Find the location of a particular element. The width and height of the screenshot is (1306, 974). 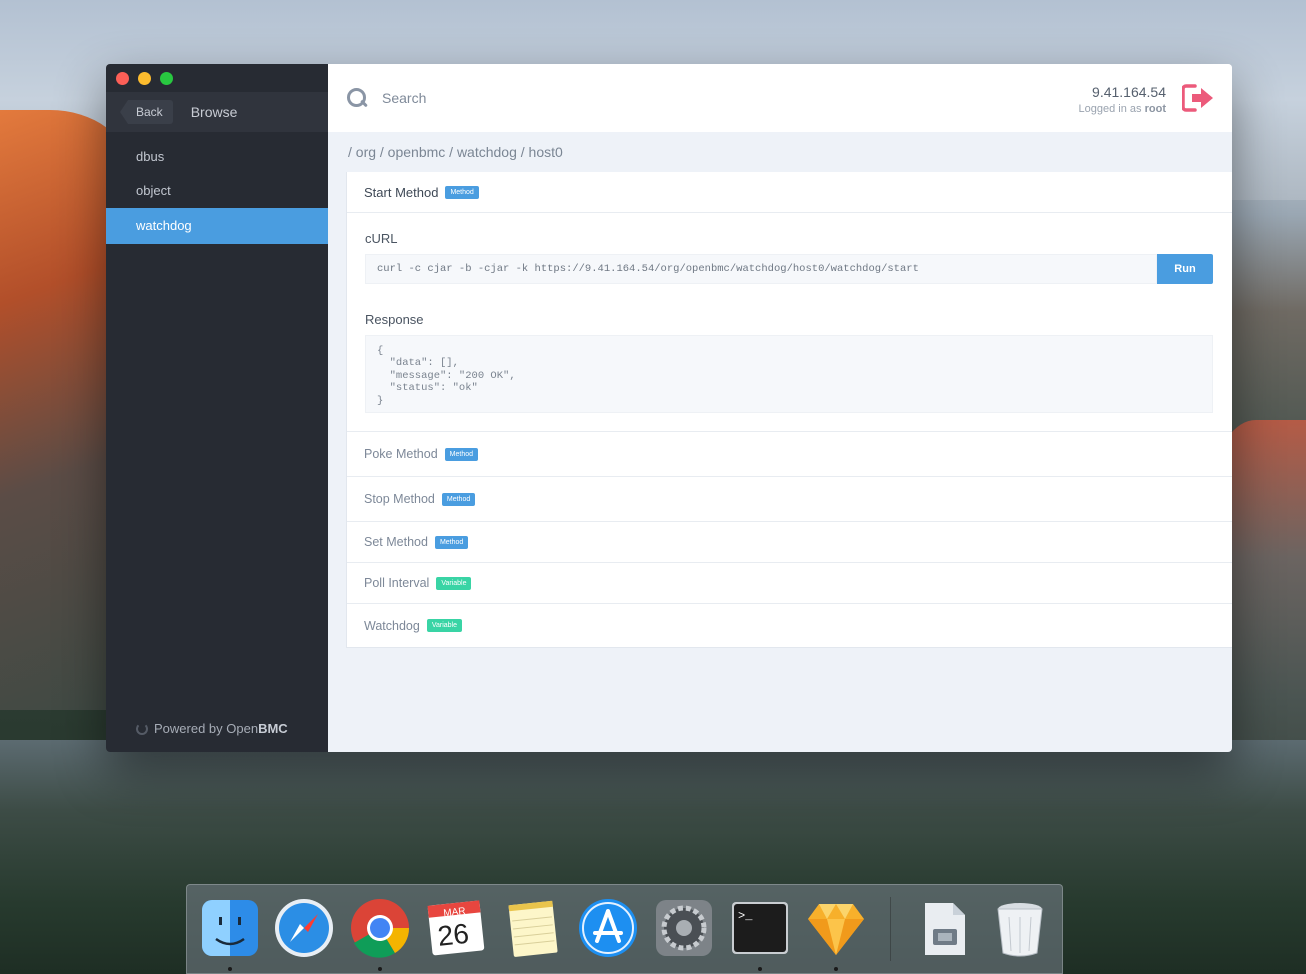

back-button: Back is located at coordinates (146, 112).